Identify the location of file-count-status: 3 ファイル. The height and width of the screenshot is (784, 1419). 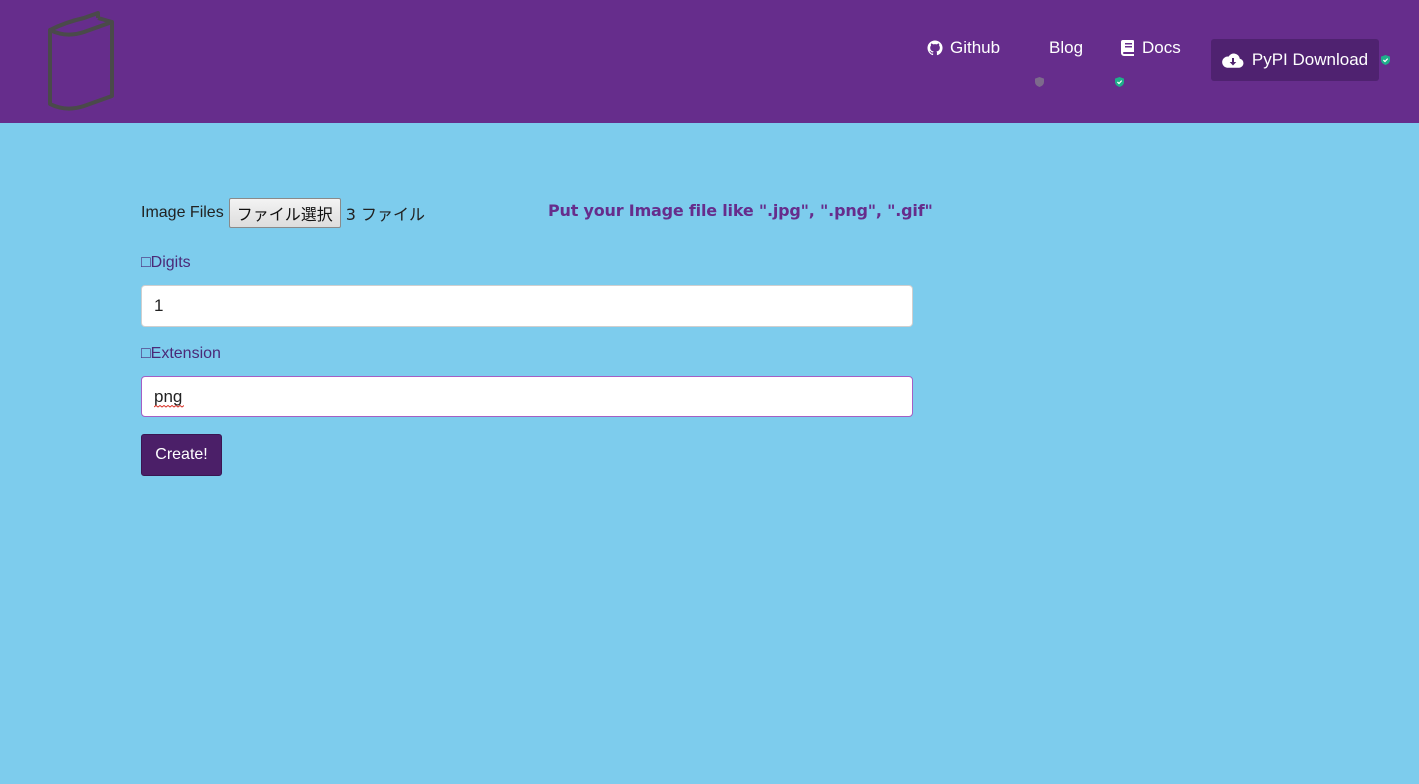
(385, 214).